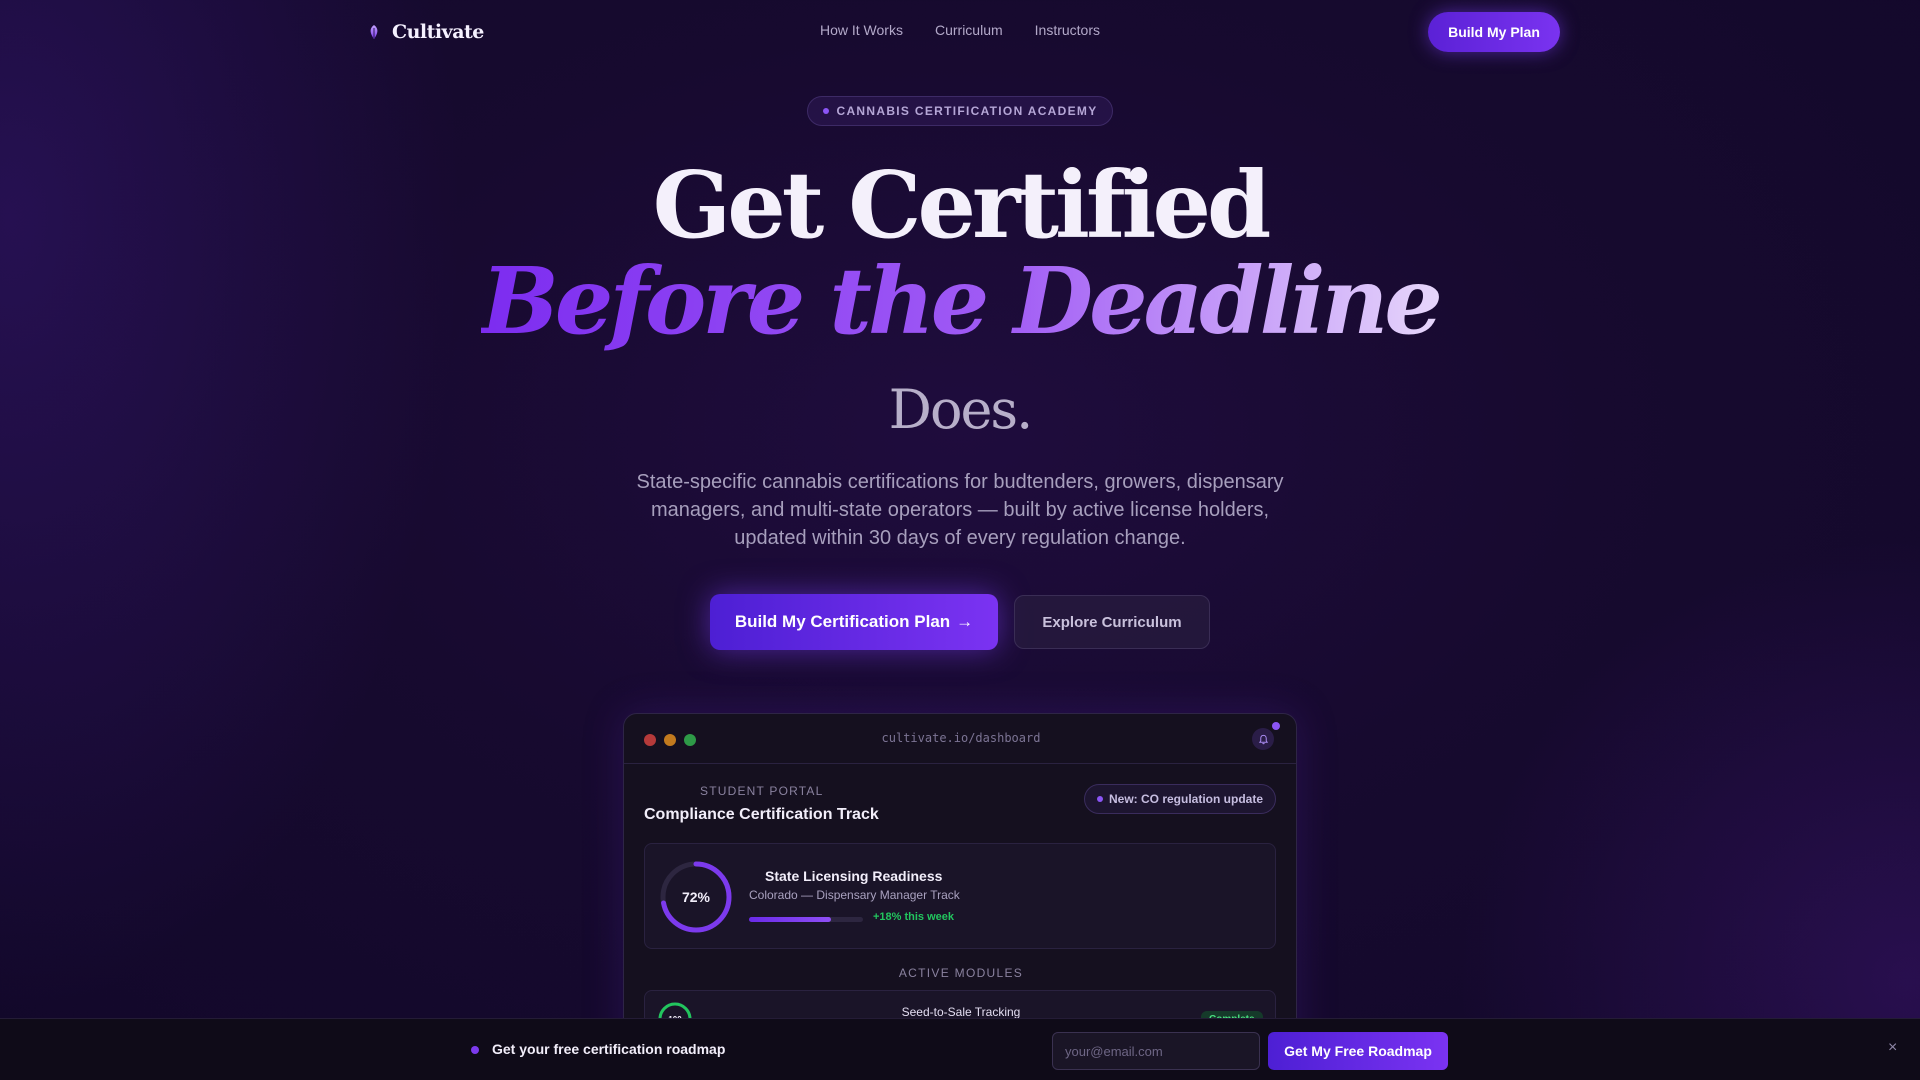  What do you see at coordinates (842, 621) in the screenshot?
I see `primary-cta-label: Build My Certification Plan` at bounding box center [842, 621].